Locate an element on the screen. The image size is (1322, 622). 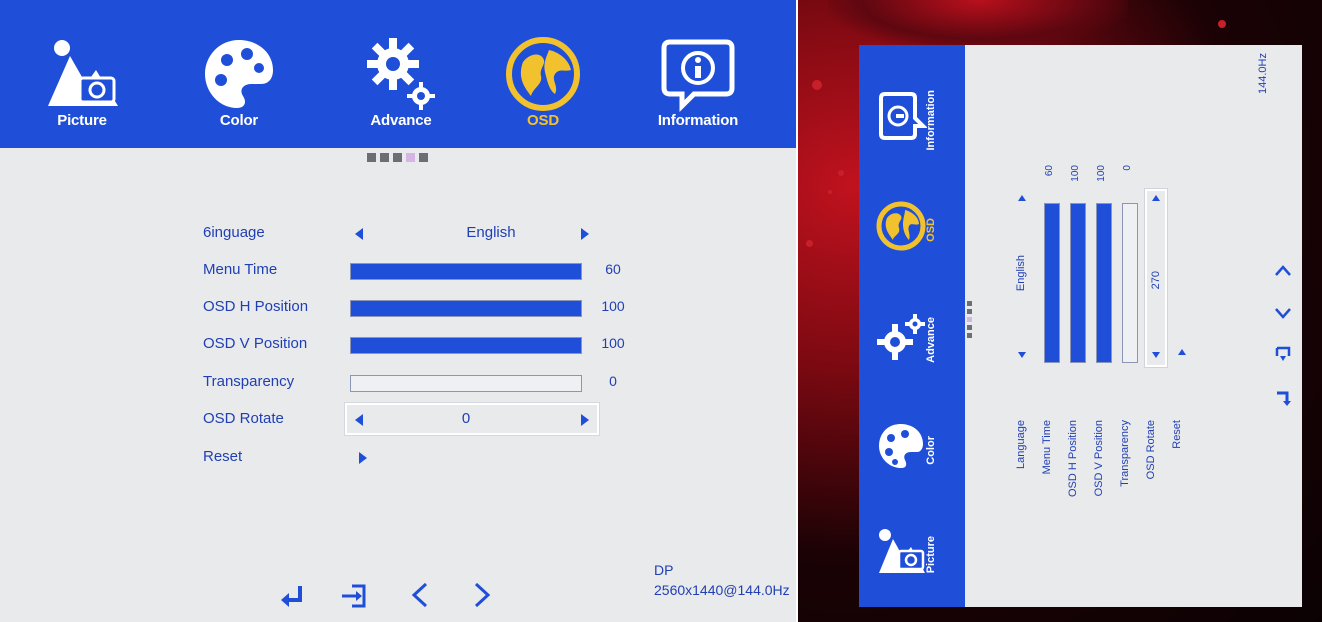
menu-time-label: Menu Time is located at coordinates (240, 269).